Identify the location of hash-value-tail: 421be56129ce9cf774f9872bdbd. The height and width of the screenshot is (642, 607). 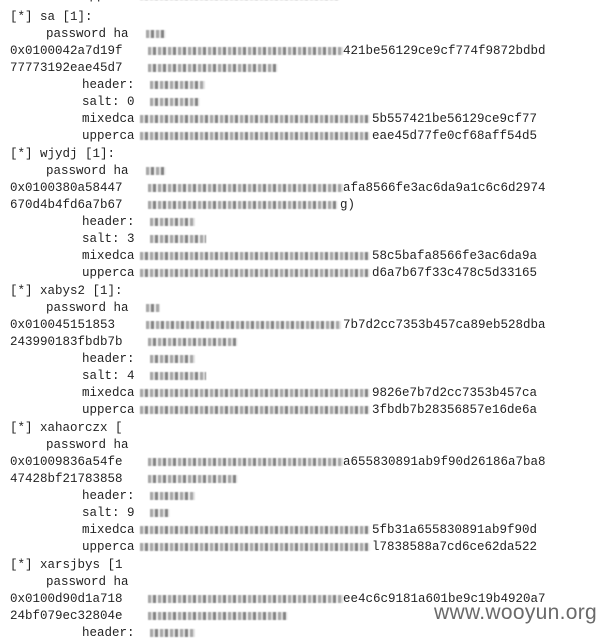
(444, 51).